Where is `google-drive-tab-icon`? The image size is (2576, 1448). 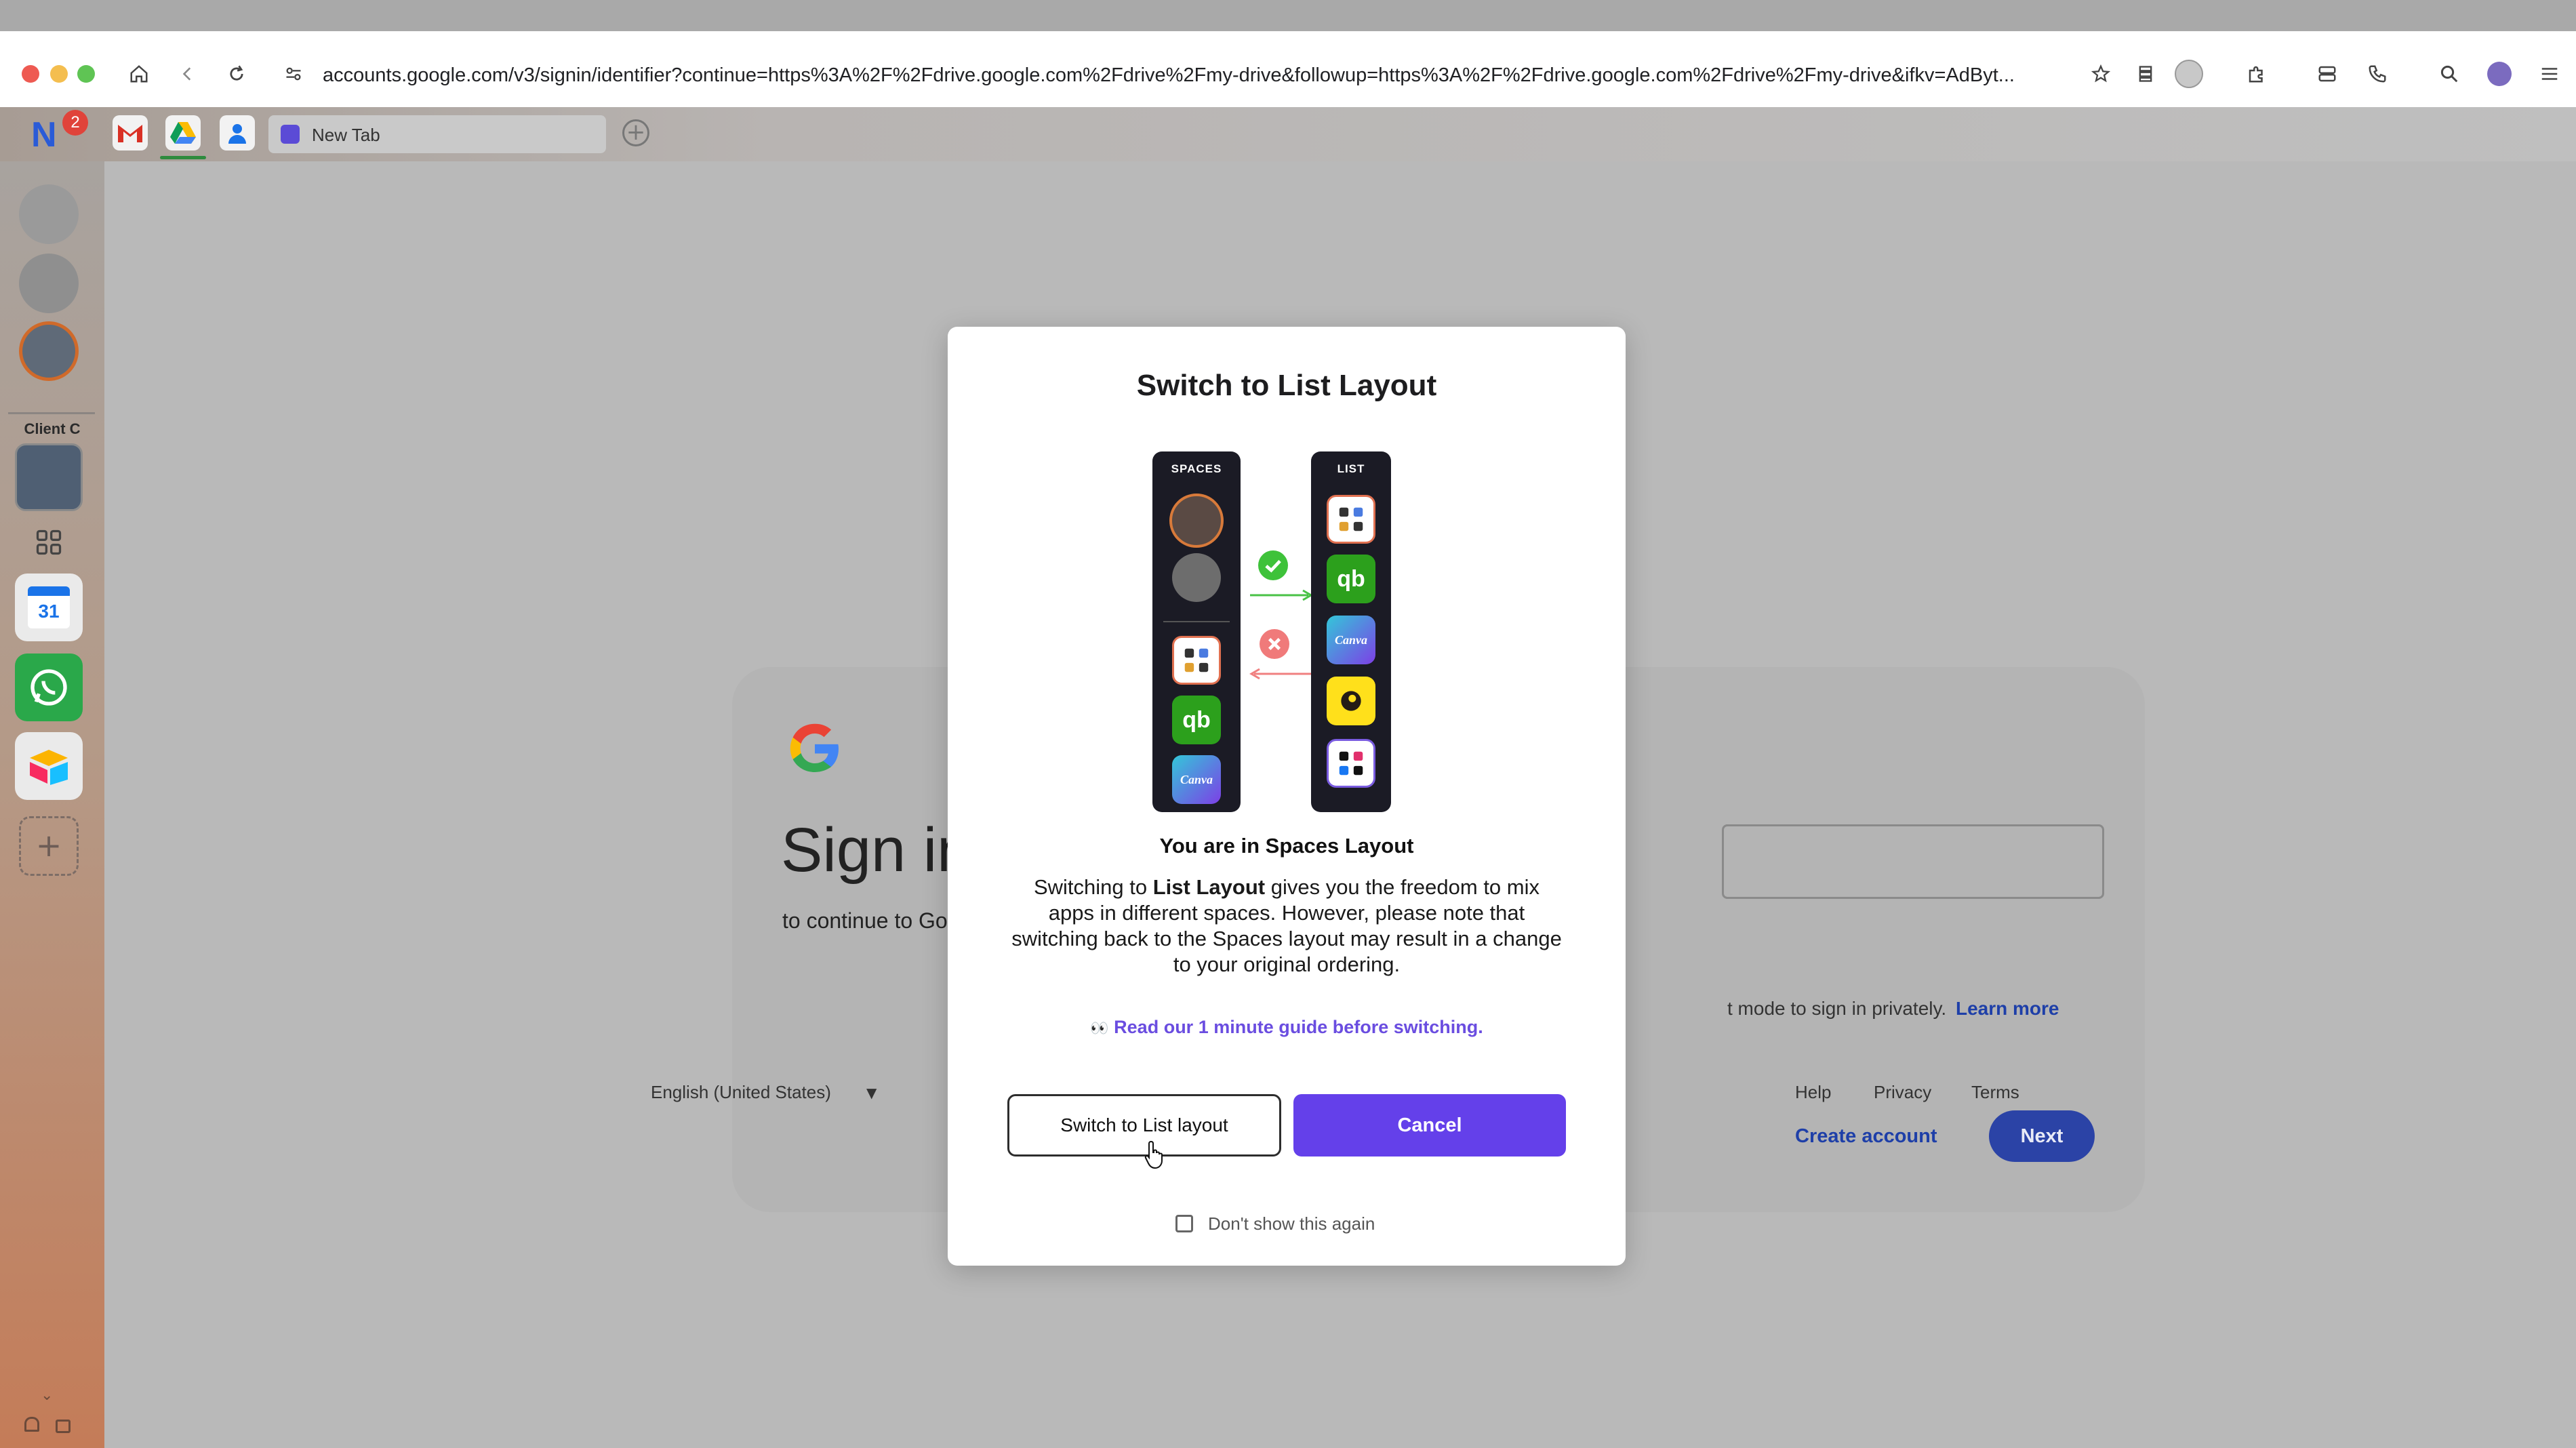
google-drive-tab-icon is located at coordinates (183, 132).